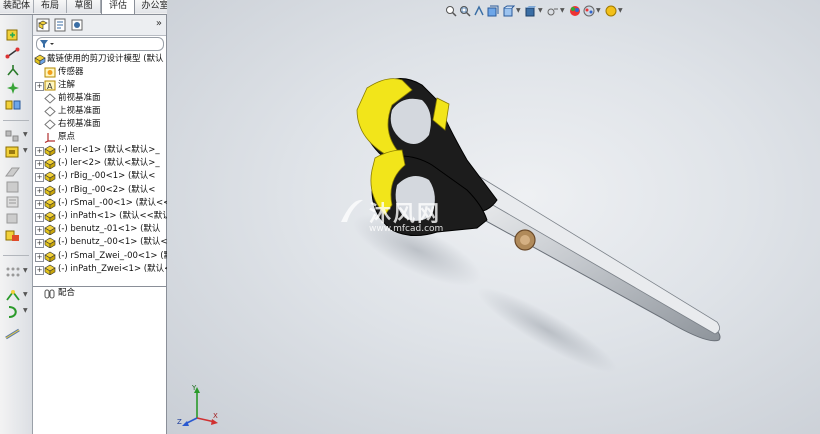  Describe the element at coordinates (40, 59) in the screenshot. I see `assembly-icon` at that location.